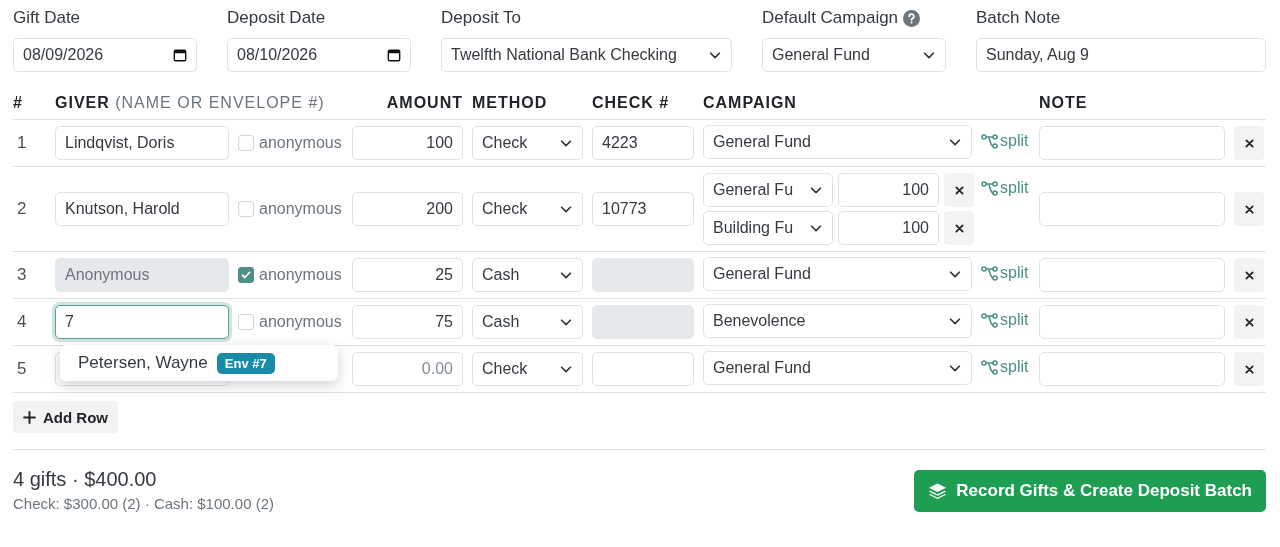  I want to click on amount-field: 100, so click(407, 143).